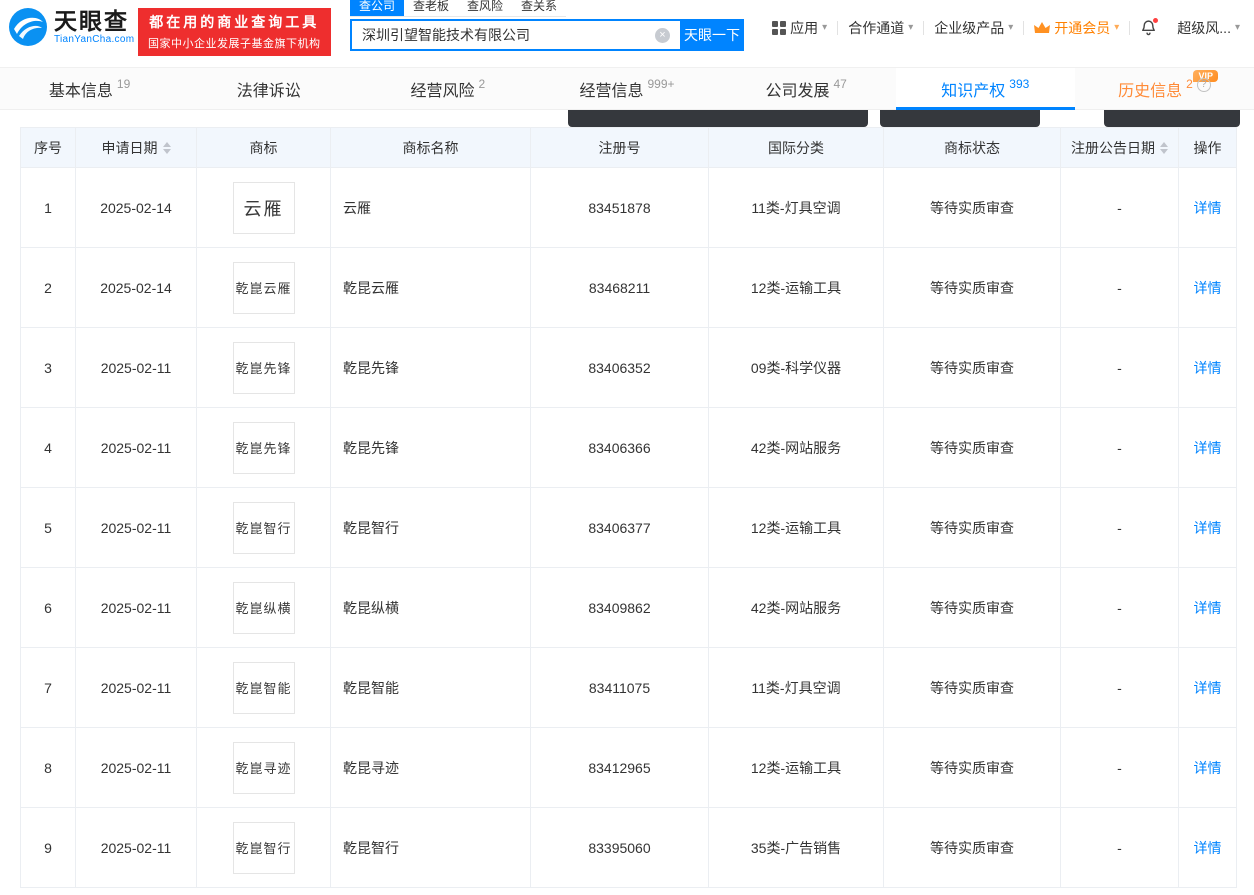 The image size is (1254, 895). I want to click on tab-dropdown-zone, so click(627, 118).